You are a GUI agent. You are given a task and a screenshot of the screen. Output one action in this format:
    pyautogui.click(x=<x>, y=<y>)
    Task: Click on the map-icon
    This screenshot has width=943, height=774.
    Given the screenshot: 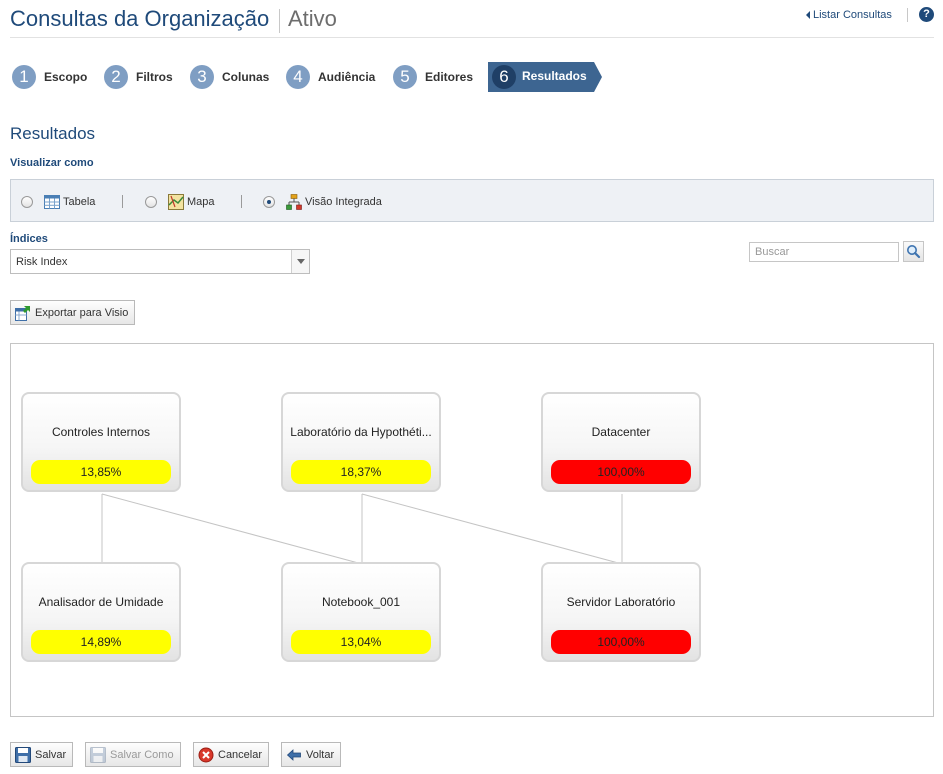 What is the action you would take?
    pyautogui.click(x=176, y=202)
    